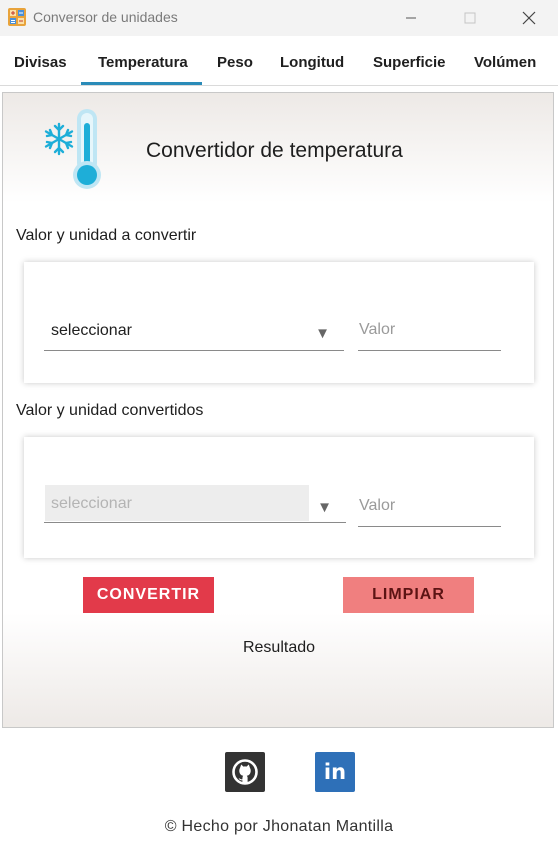 The height and width of the screenshot is (847, 558). I want to click on tab-temperatura: Temperatura, so click(143, 62).